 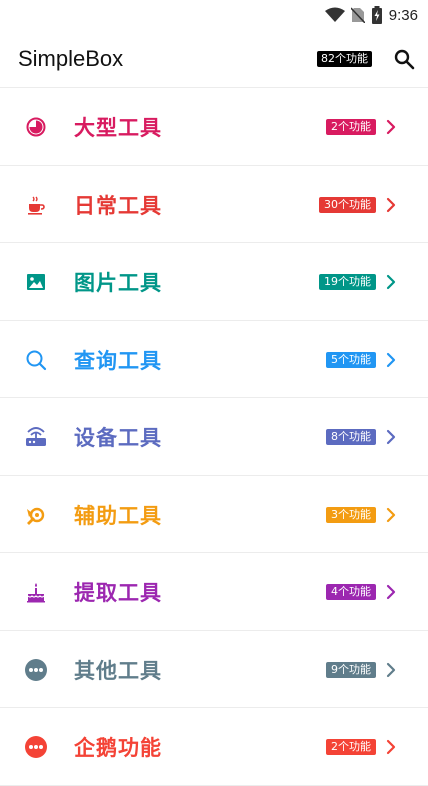 What do you see at coordinates (347, 204) in the screenshot?
I see `feature-count-badge: 30个功能` at bounding box center [347, 204].